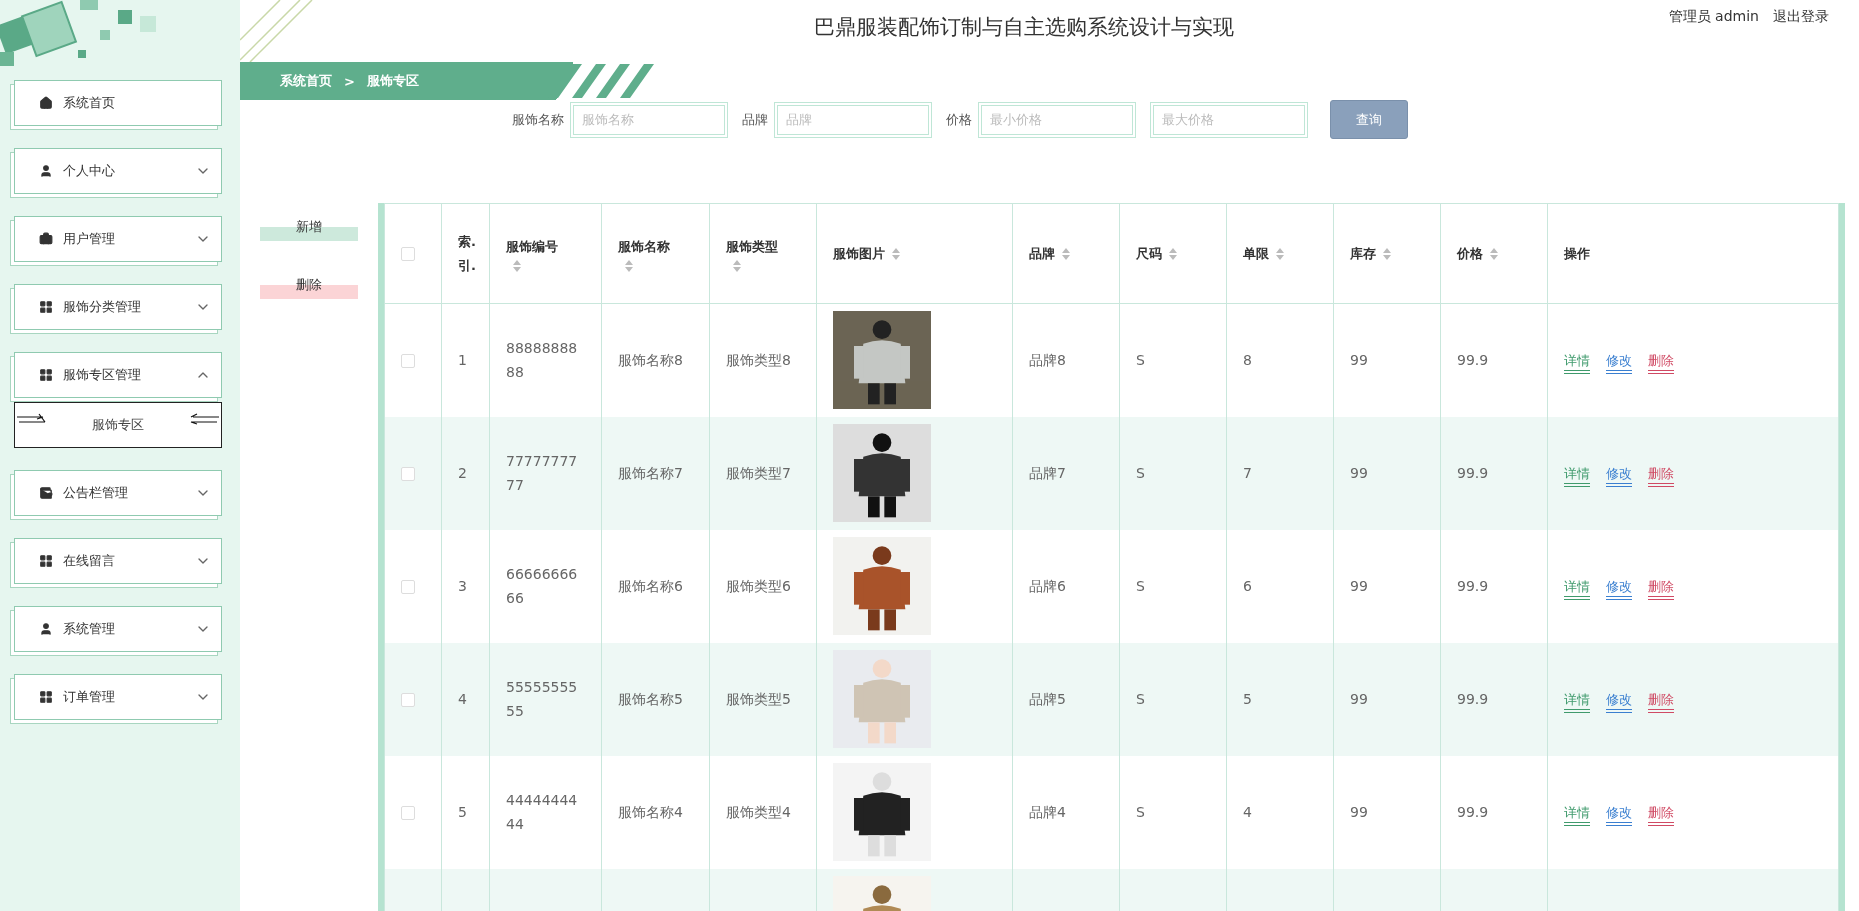  Describe the element at coordinates (1363, 253) in the screenshot. I see `column-header: 库存` at that location.